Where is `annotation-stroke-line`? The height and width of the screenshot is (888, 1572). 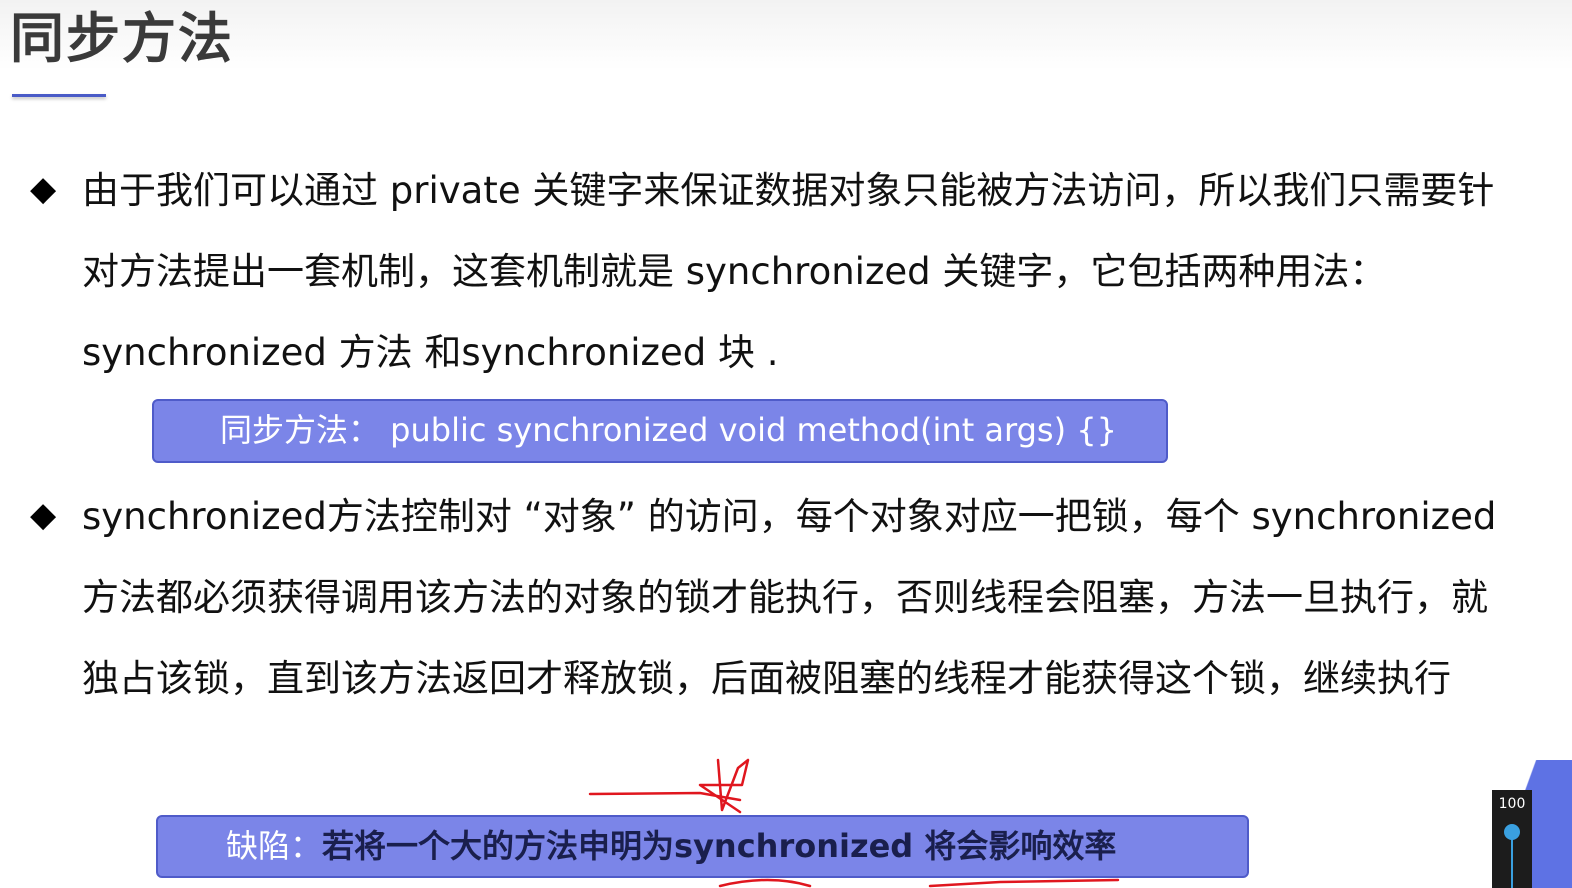
annotation-stroke-line is located at coordinates (665, 796).